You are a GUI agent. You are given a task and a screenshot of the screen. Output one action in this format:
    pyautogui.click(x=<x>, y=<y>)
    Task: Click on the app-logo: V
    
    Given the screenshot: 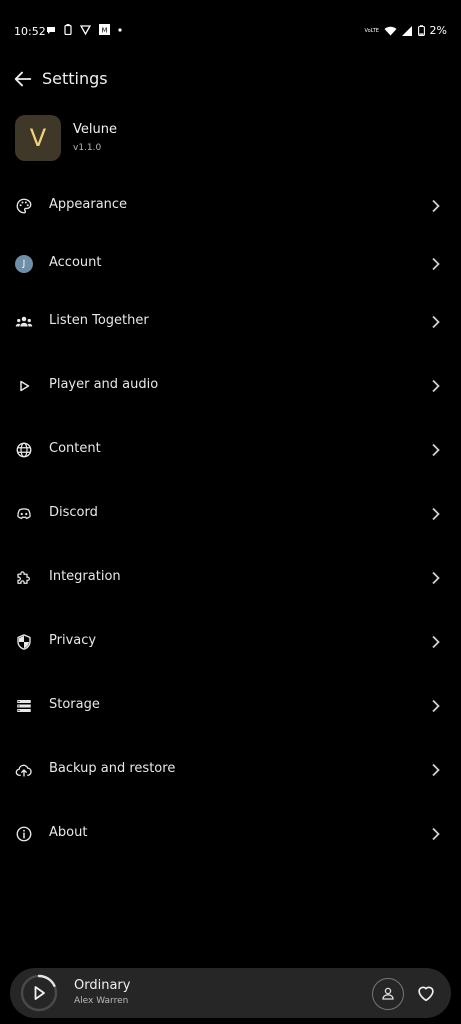 What is the action you would take?
    pyautogui.click(x=38, y=138)
    